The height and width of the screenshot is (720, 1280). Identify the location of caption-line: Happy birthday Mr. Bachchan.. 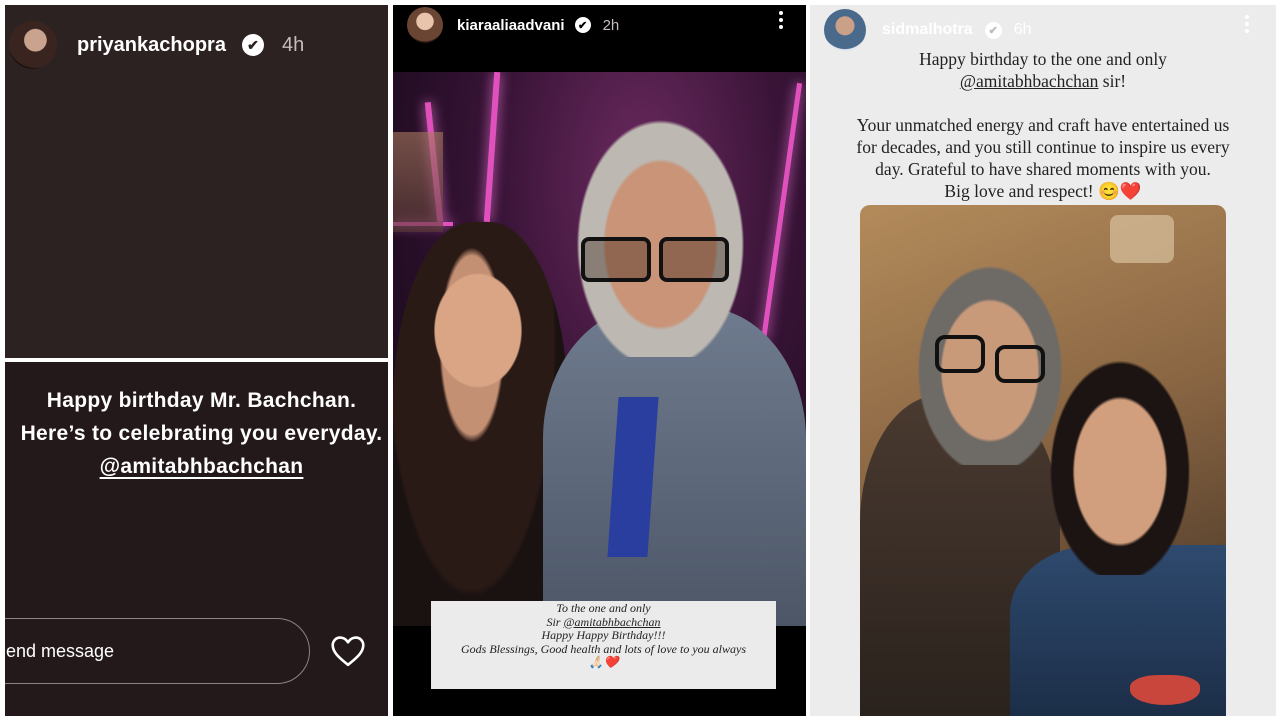
(201, 400).